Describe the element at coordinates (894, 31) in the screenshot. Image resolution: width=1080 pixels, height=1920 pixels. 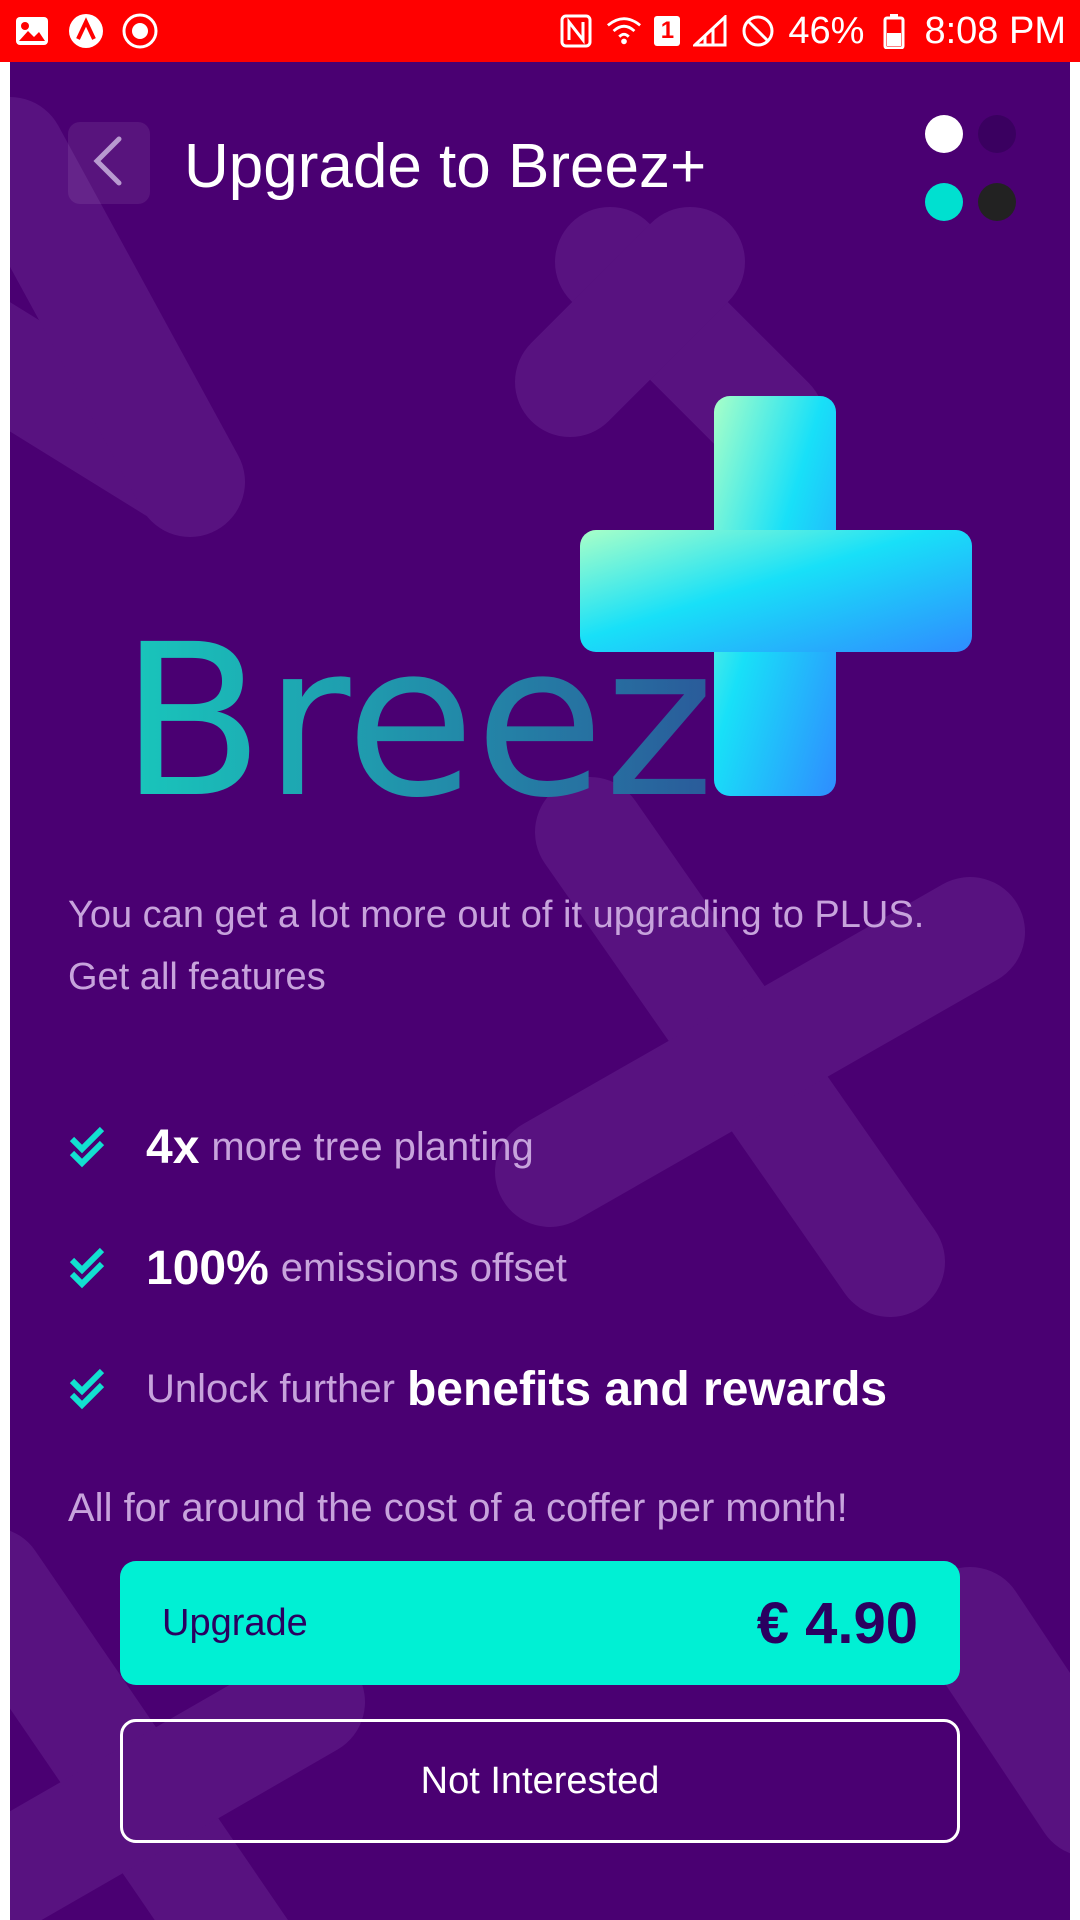
I see `battery-icon` at that location.